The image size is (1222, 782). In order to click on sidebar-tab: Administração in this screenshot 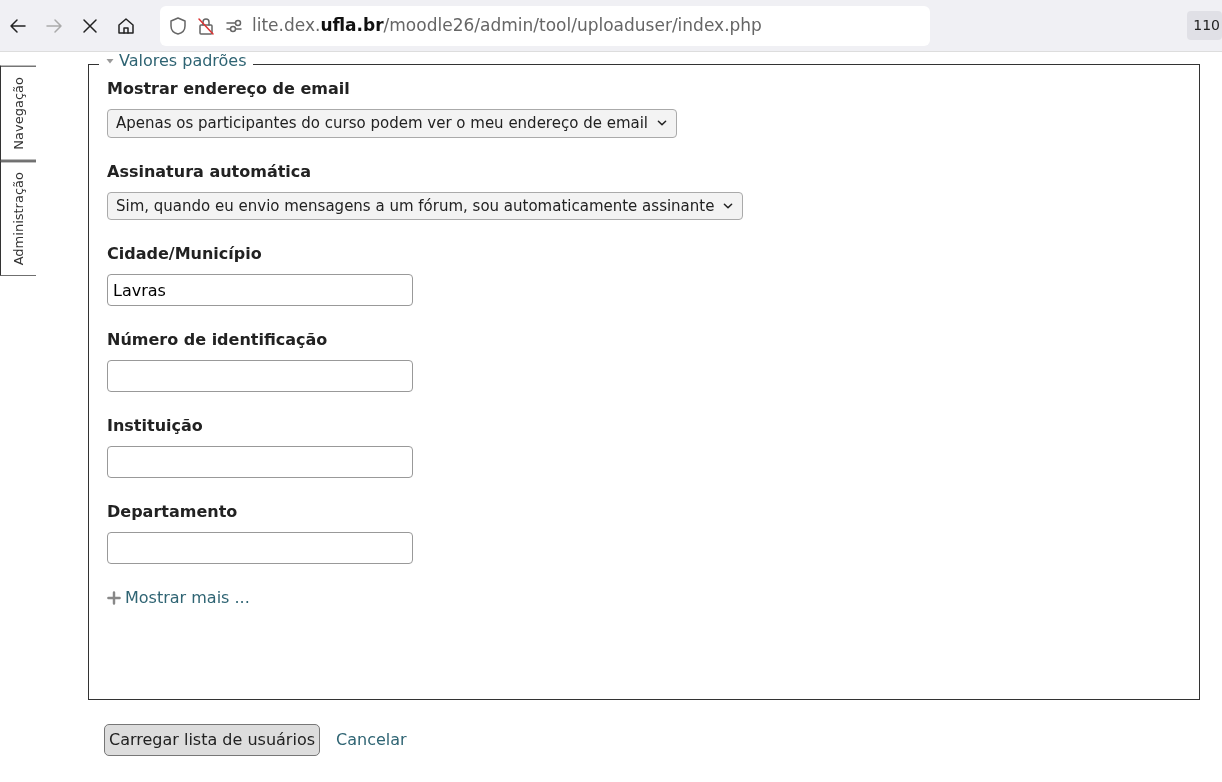, I will do `click(18, 217)`.